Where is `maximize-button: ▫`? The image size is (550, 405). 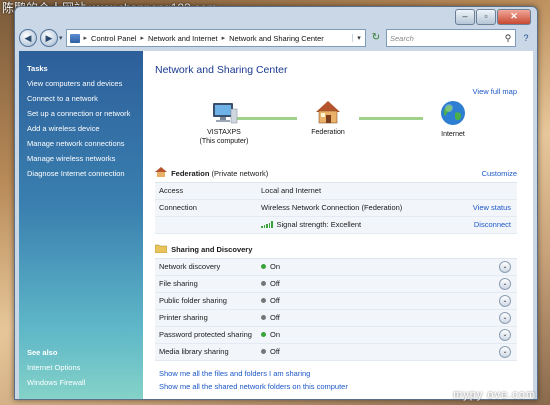 maximize-button: ▫ is located at coordinates (486, 17).